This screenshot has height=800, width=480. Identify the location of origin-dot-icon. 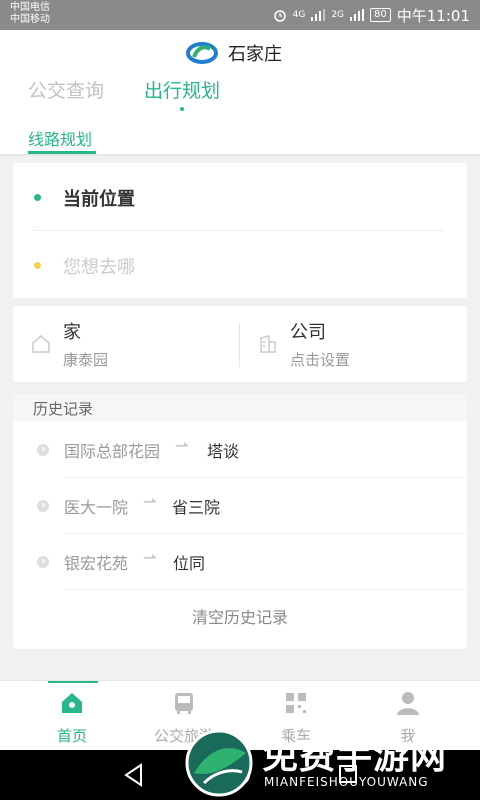
(37, 197).